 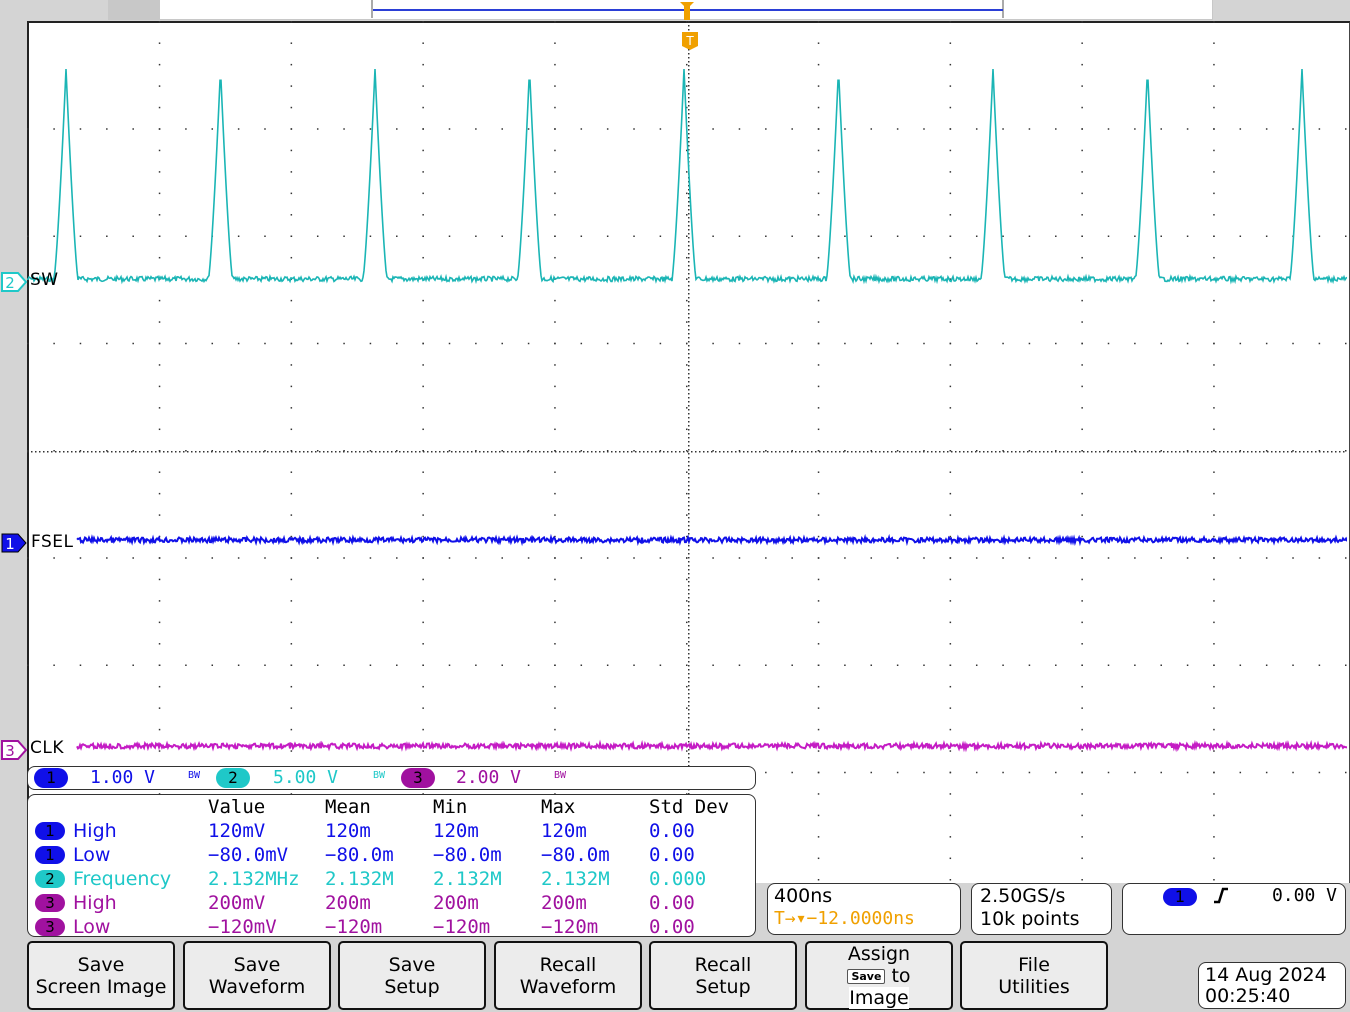 What do you see at coordinates (879, 975) in the screenshot?
I see `assign-save-to-image-button: Assign Save to Image` at bounding box center [879, 975].